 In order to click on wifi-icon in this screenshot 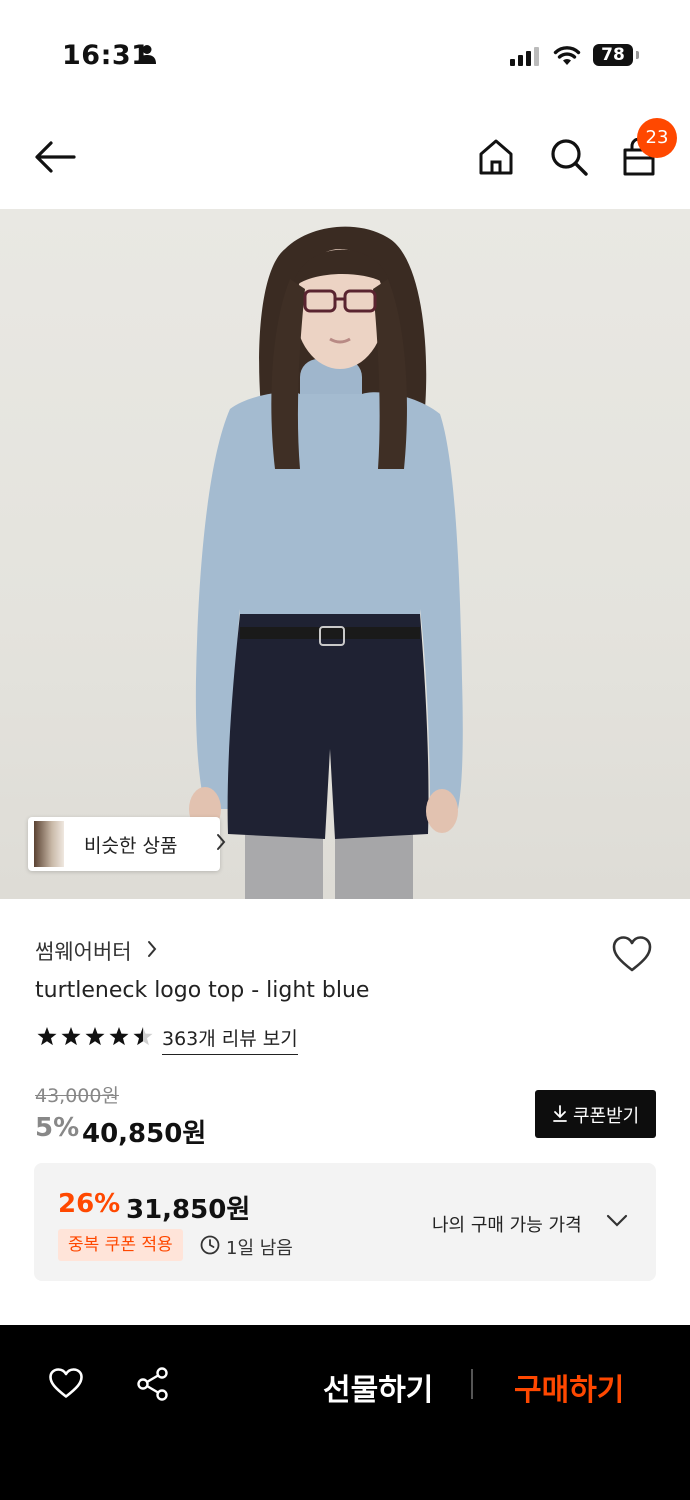, I will do `click(567, 55)`.